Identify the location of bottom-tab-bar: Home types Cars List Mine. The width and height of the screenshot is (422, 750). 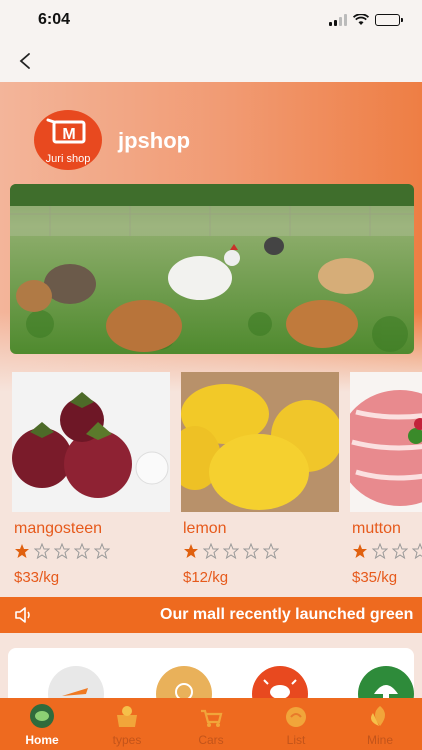
(211, 724).